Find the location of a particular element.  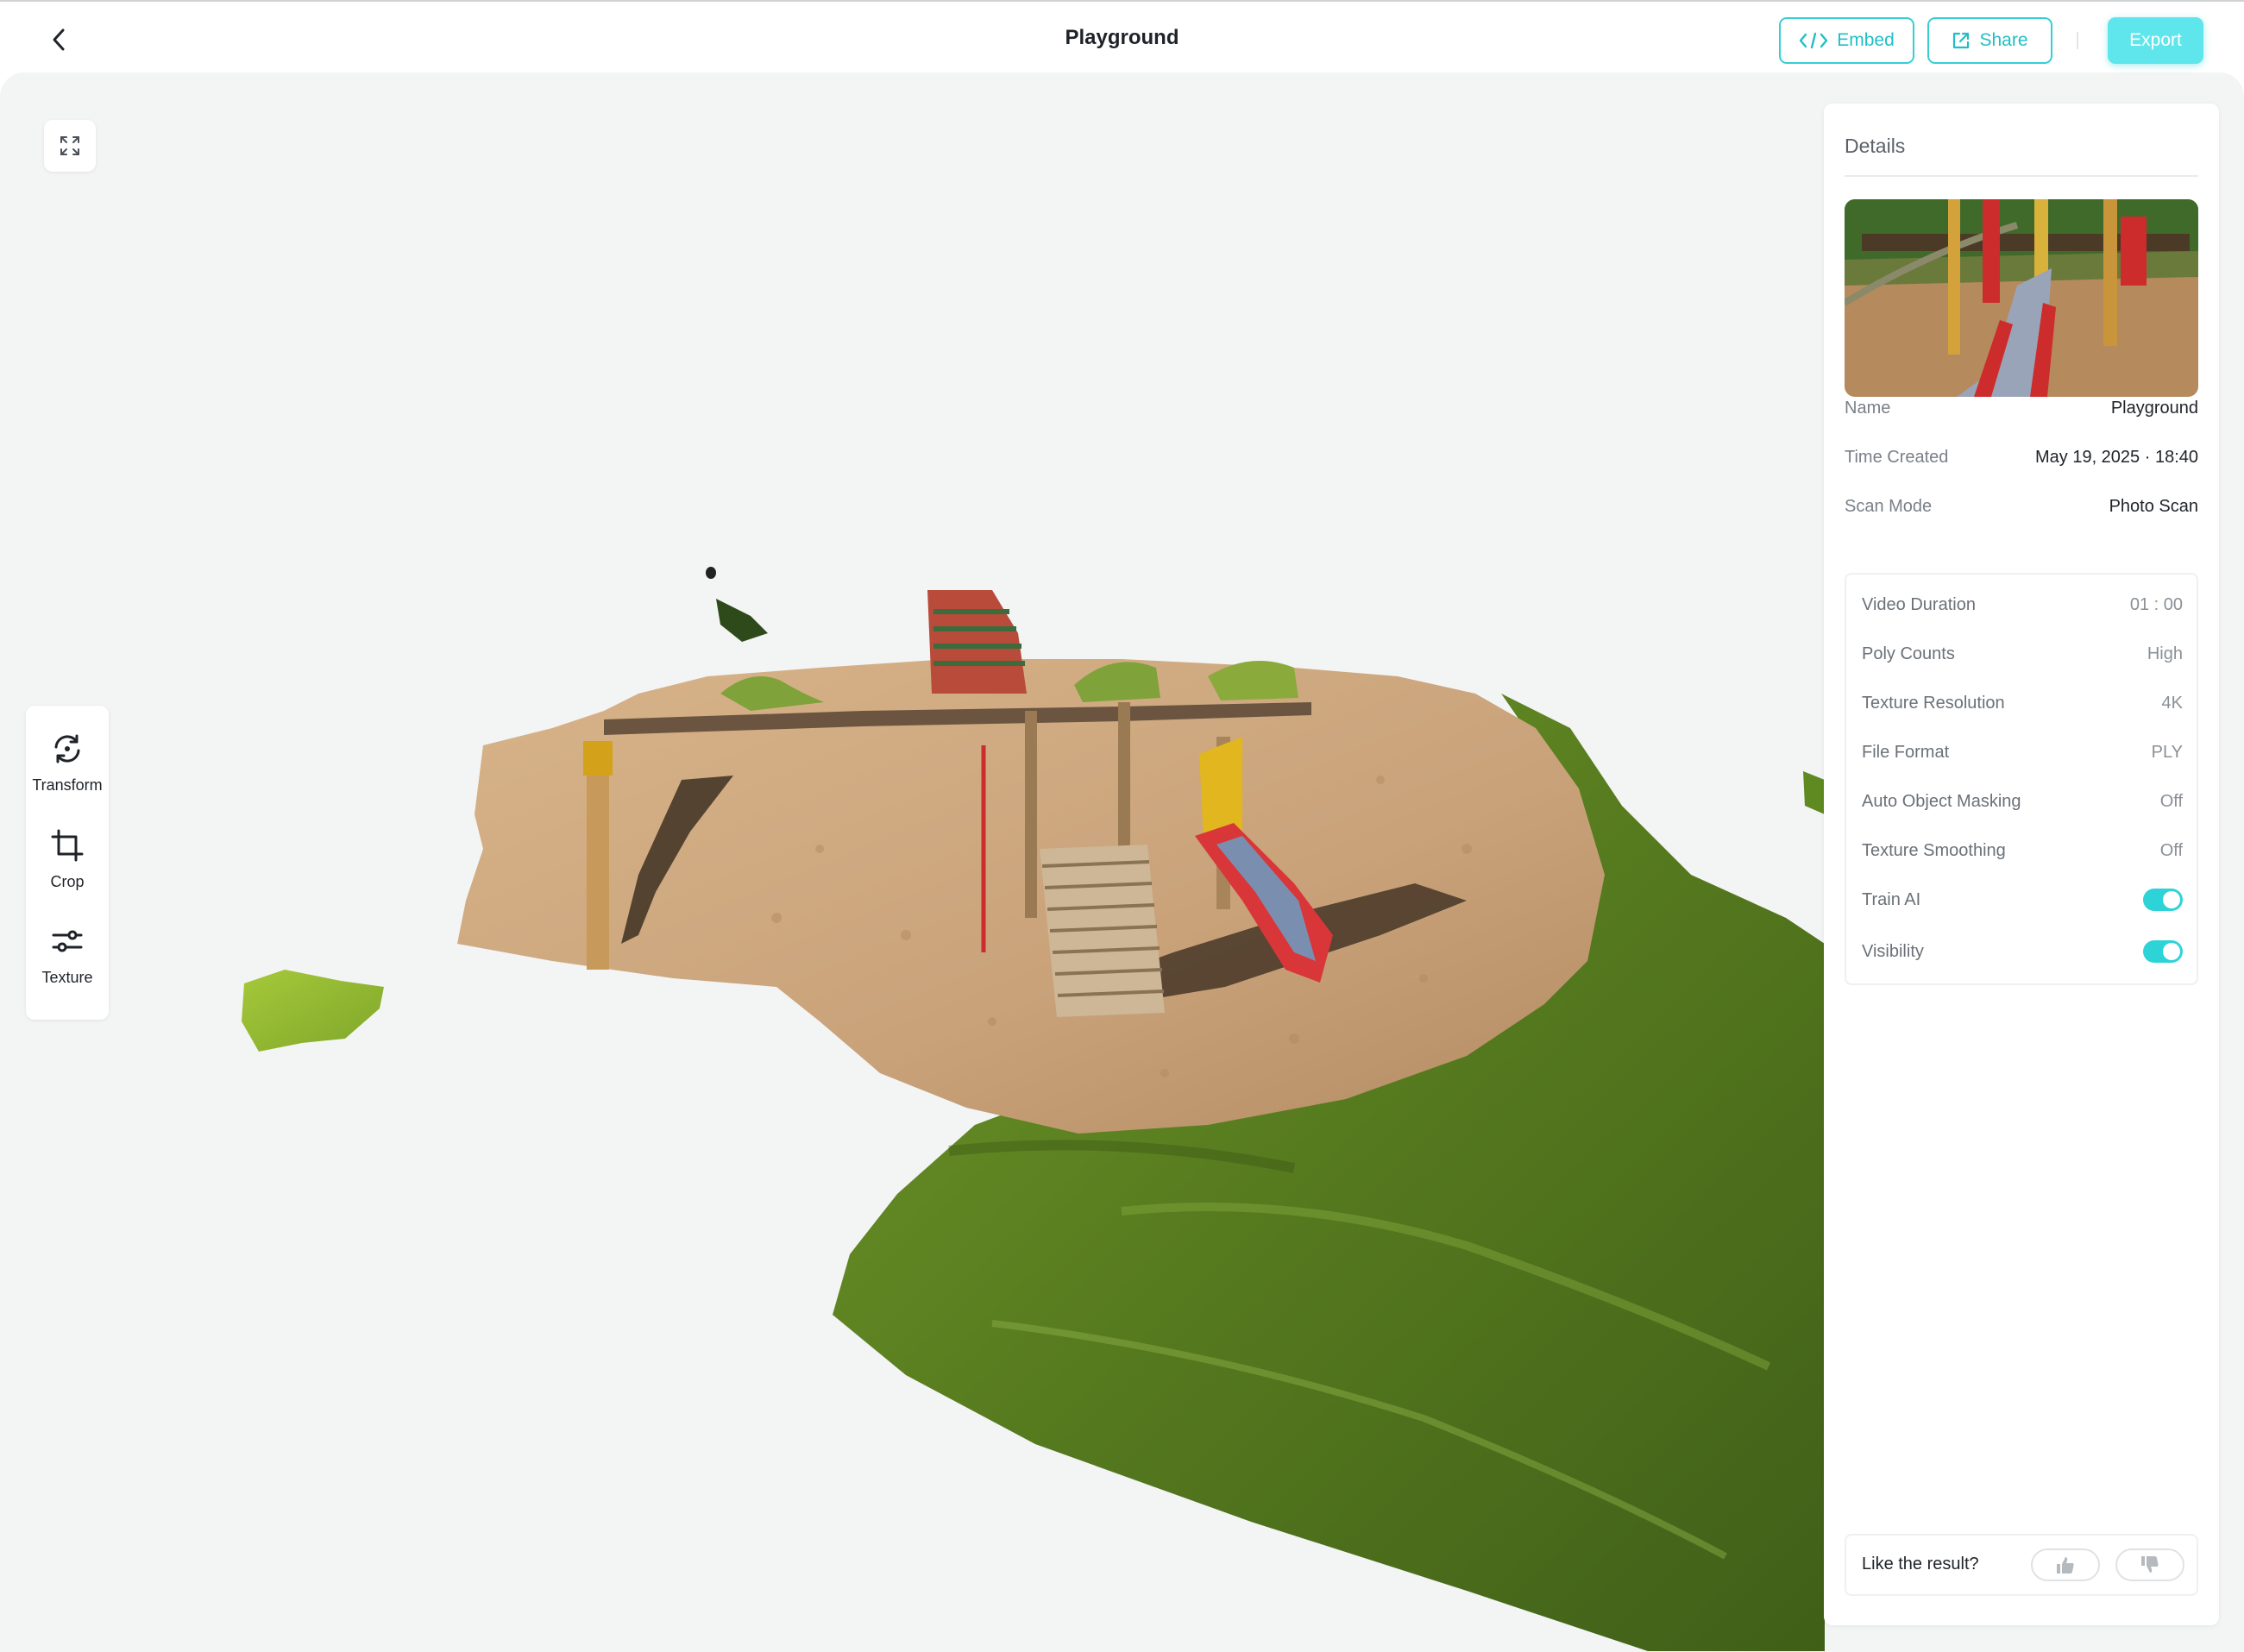

feedback-box: Like the result? is located at coordinates (2022, 1565).